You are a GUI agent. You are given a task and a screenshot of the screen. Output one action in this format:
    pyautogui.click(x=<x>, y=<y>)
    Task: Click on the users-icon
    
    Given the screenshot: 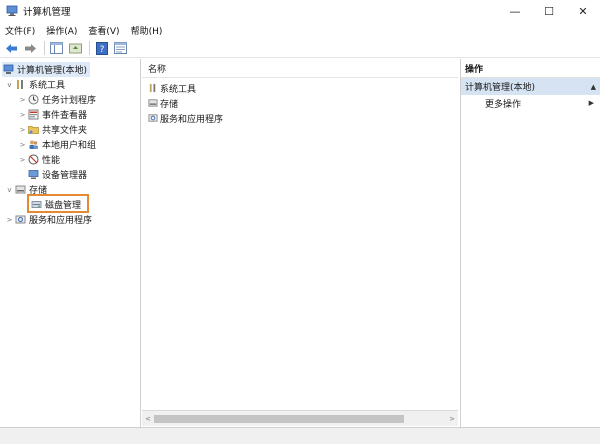 What is the action you would take?
    pyautogui.click(x=33, y=145)
    